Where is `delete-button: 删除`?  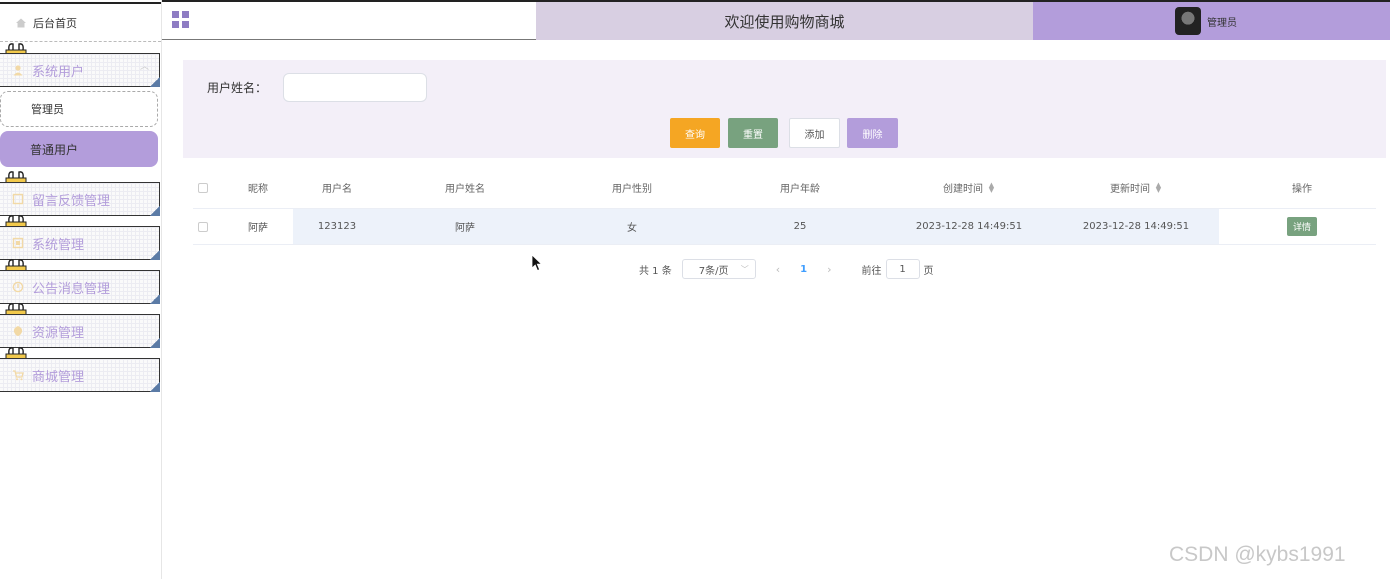 delete-button: 删除 is located at coordinates (872, 133).